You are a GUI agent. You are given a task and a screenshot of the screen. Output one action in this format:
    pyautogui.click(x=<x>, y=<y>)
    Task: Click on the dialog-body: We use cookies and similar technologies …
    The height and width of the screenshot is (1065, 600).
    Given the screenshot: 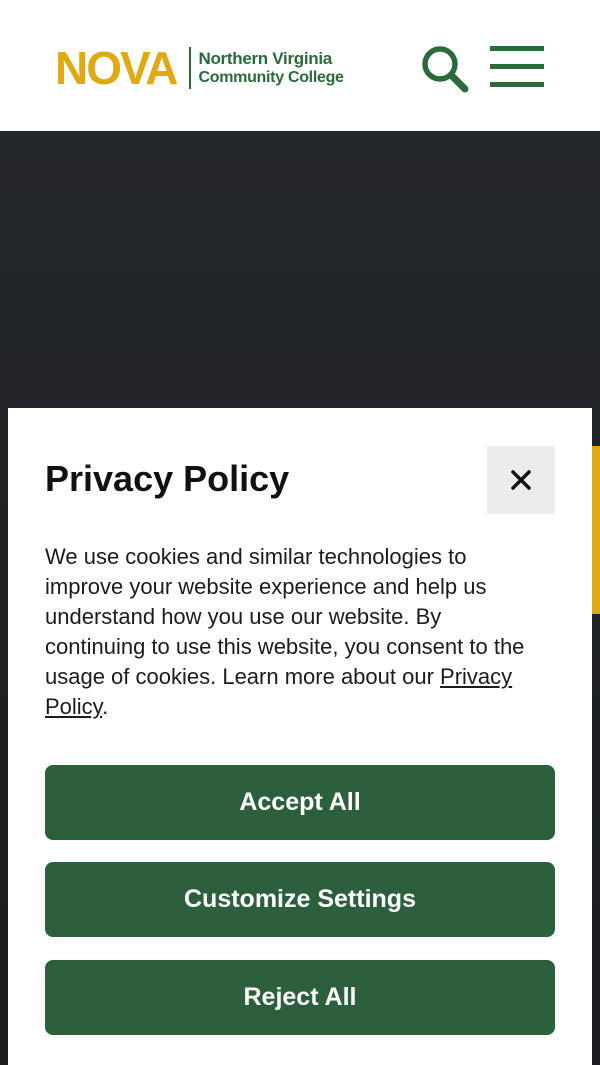 What is the action you would take?
    pyautogui.click(x=295, y=632)
    